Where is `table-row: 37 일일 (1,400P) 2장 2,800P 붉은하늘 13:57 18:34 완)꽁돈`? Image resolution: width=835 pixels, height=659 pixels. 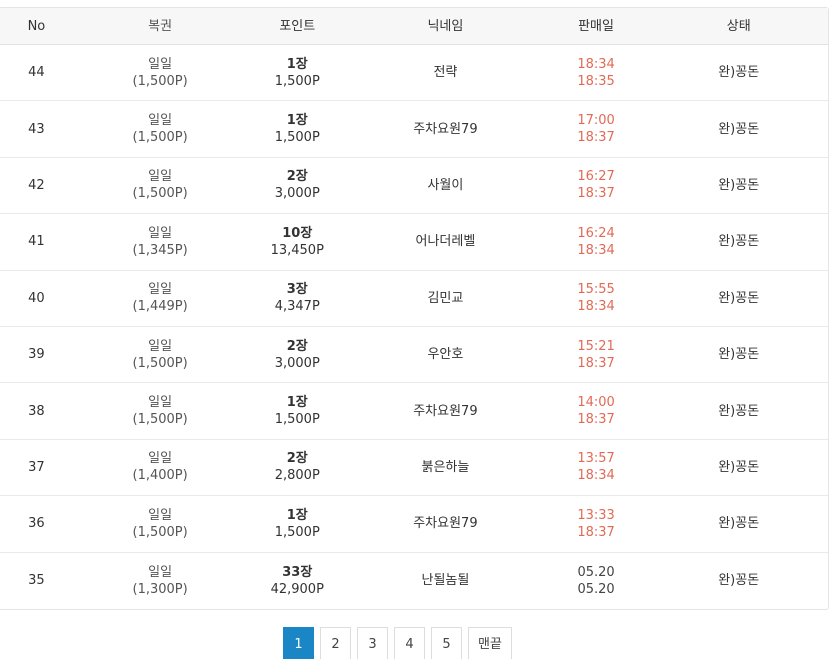 table-row: 37 일일 (1,400P) 2장 2,800P 붉은하늘 13:57 18:34 완)꽁돈 is located at coordinates (414, 468).